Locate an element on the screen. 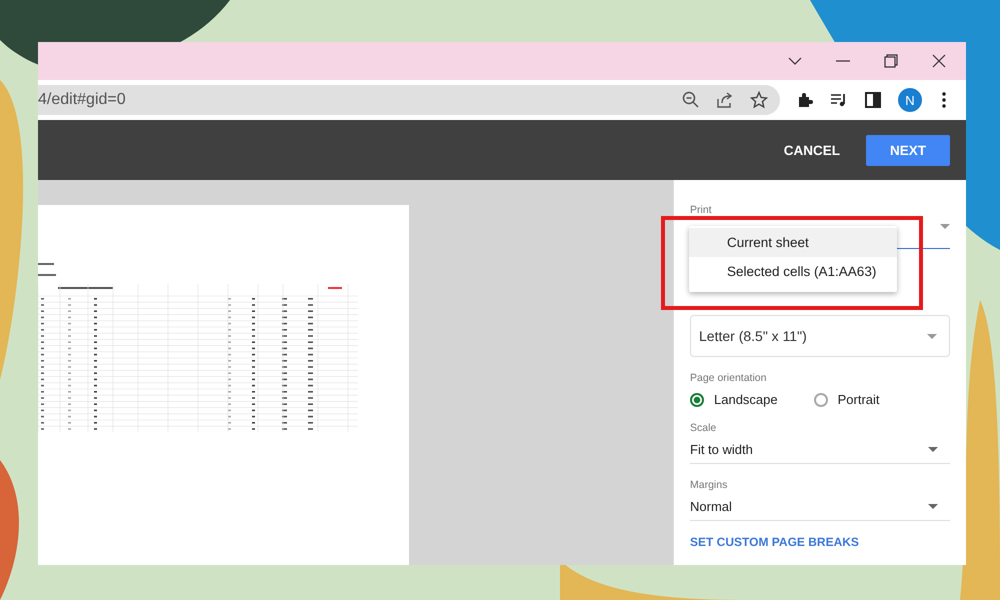 Image resolution: width=1000 pixels, height=600 pixels. section-label: Page orientation is located at coordinates (729, 378).